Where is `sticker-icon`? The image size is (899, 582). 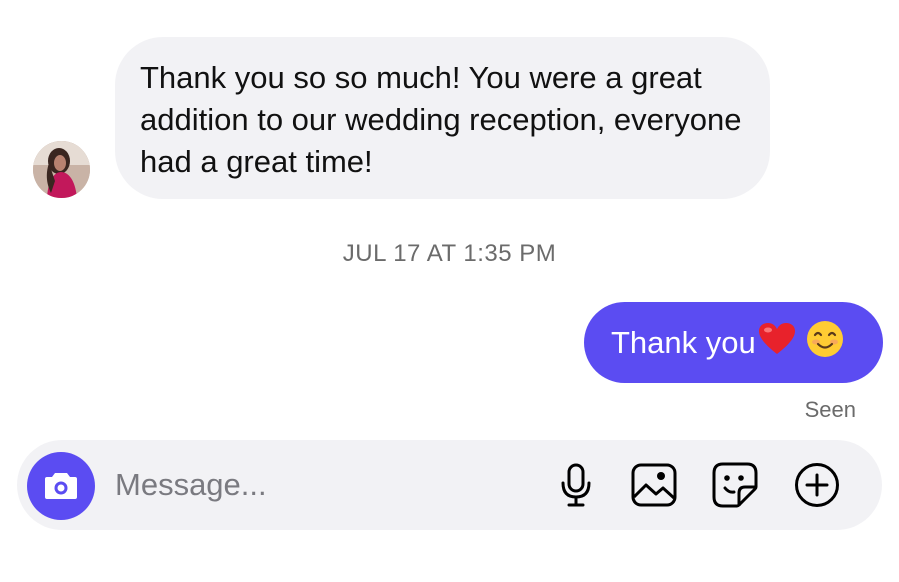
sticker-icon is located at coordinates (735, 485).